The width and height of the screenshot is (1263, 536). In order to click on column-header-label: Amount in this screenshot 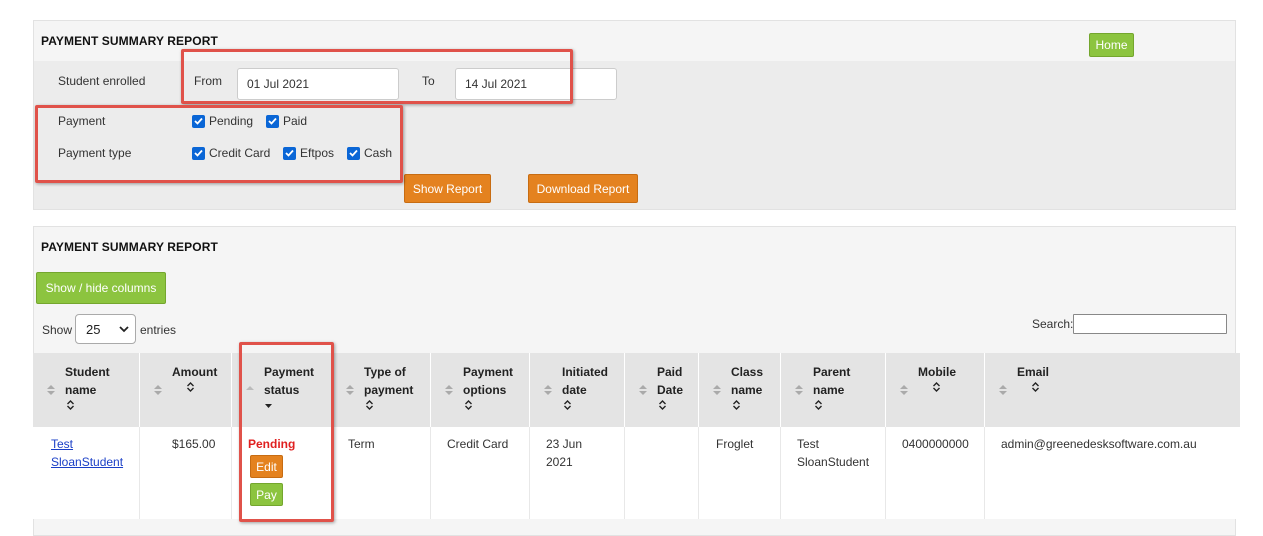, I will do `click(195, 372)`.